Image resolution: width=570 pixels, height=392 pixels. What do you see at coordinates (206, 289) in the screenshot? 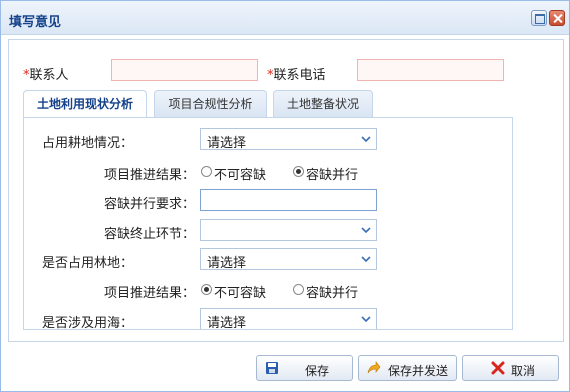
I see `result2-radio-not-tolerable` at bounding box center [206, 289].